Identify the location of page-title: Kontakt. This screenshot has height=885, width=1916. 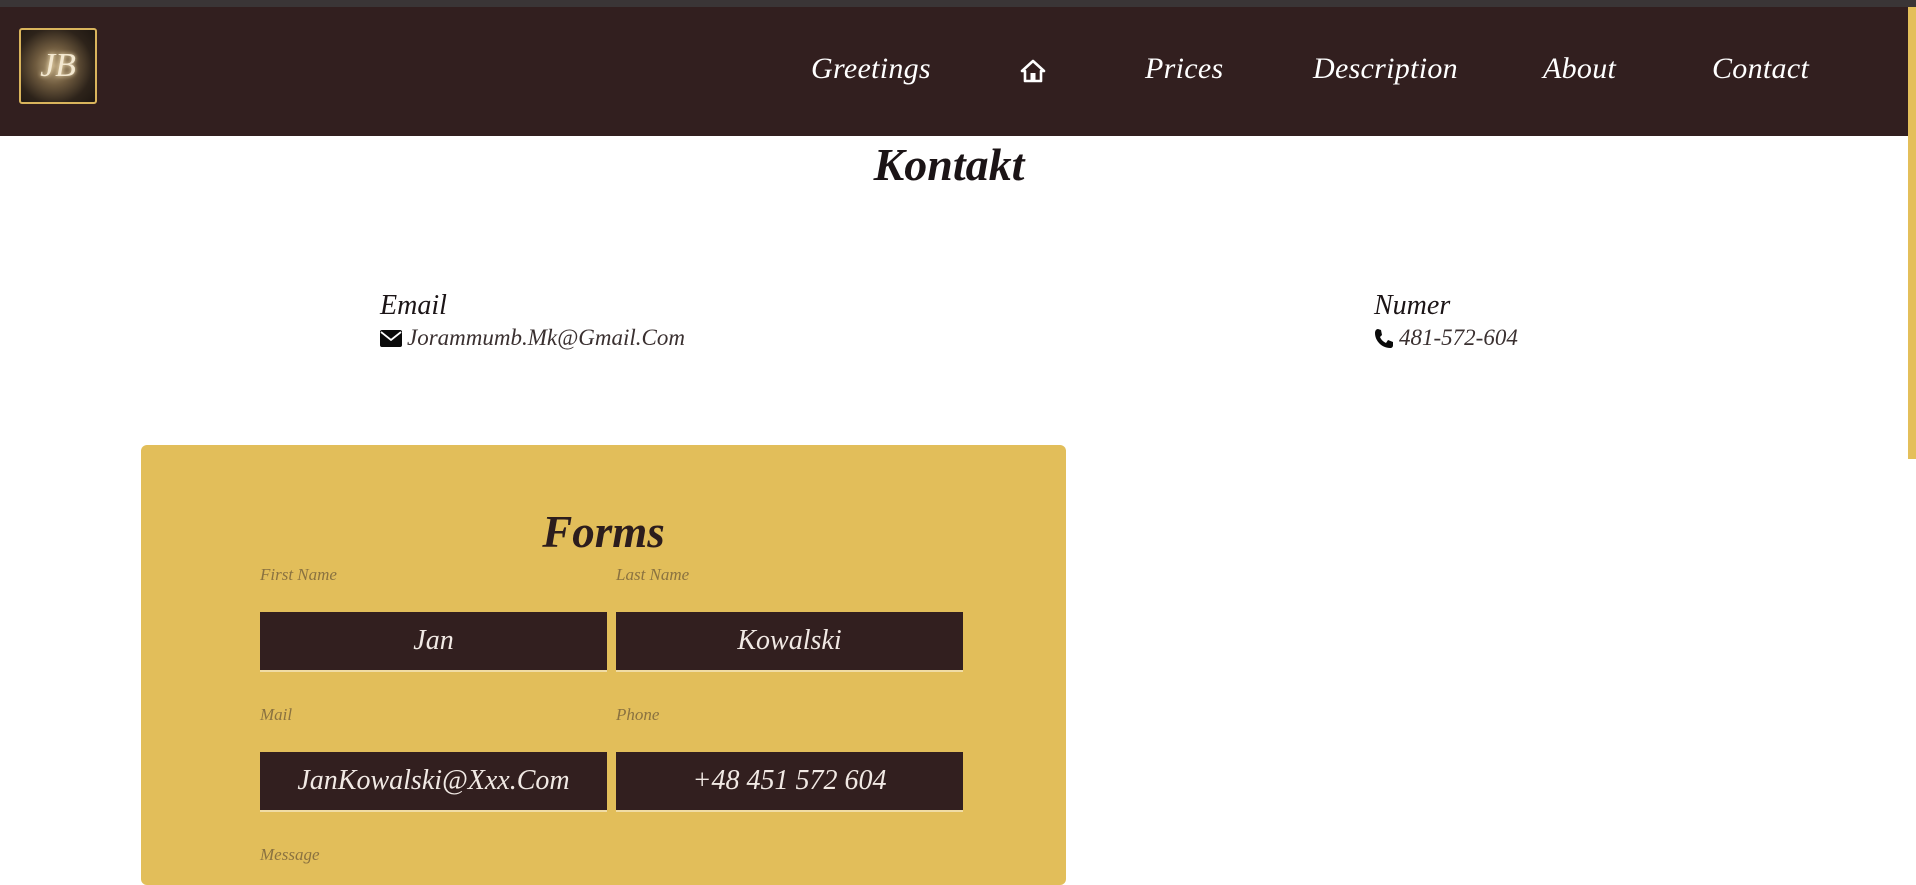
(949, 164).